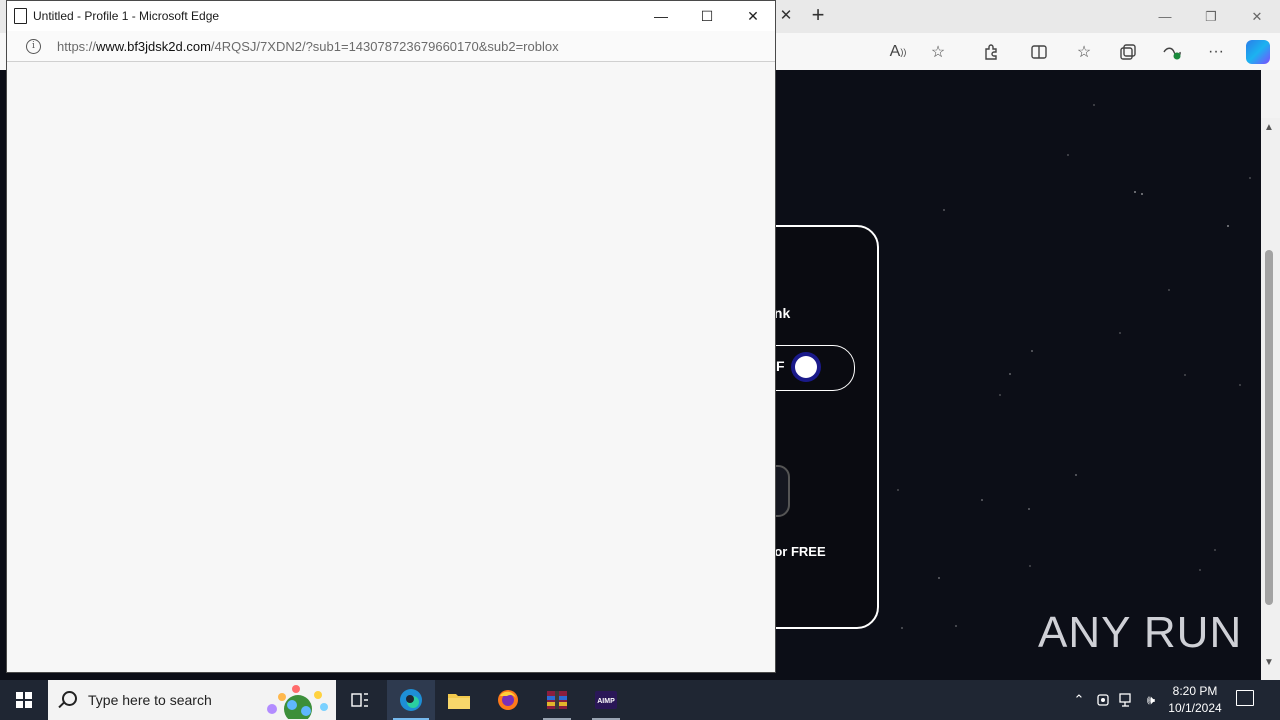  Describe the element at coordinates (153, 46) in the screenshot. I see `url-host: www.bf3jdsk2d.com` at that location.